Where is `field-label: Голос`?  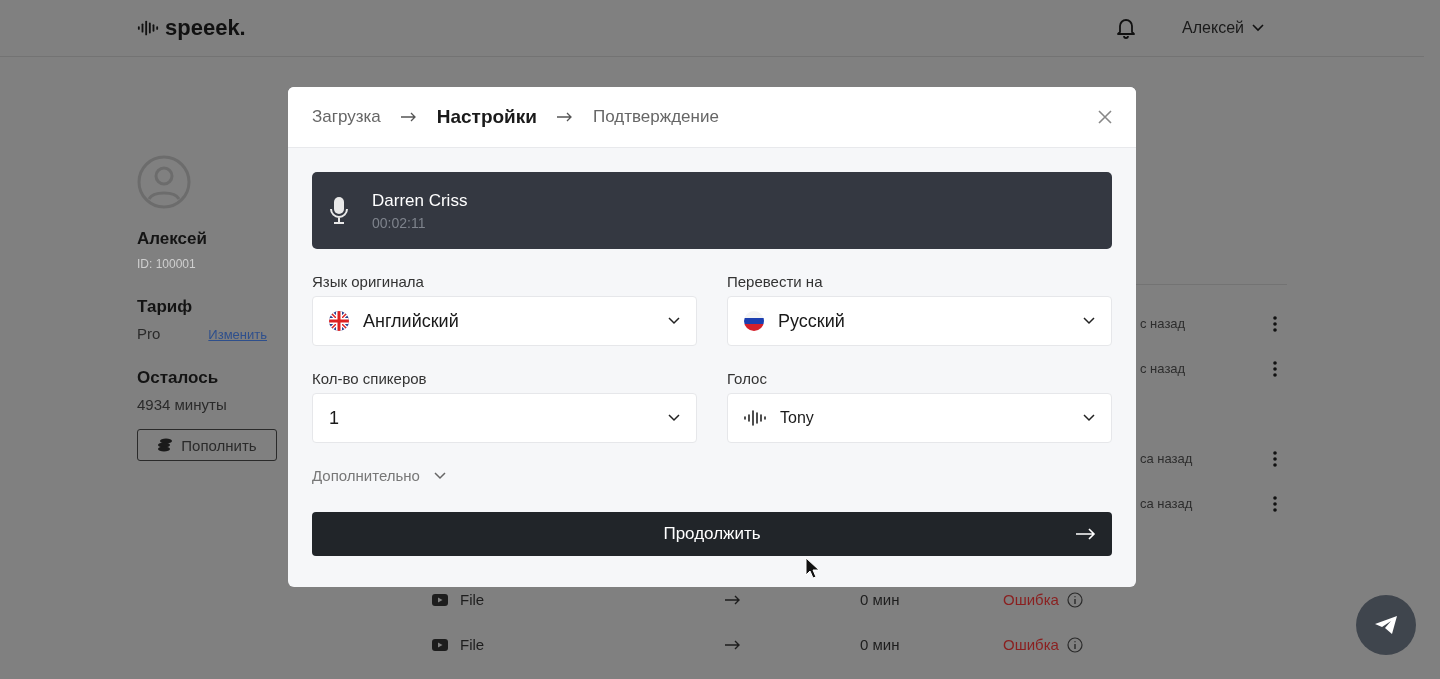 field-label: Голос is located at coordinates (747, 378).